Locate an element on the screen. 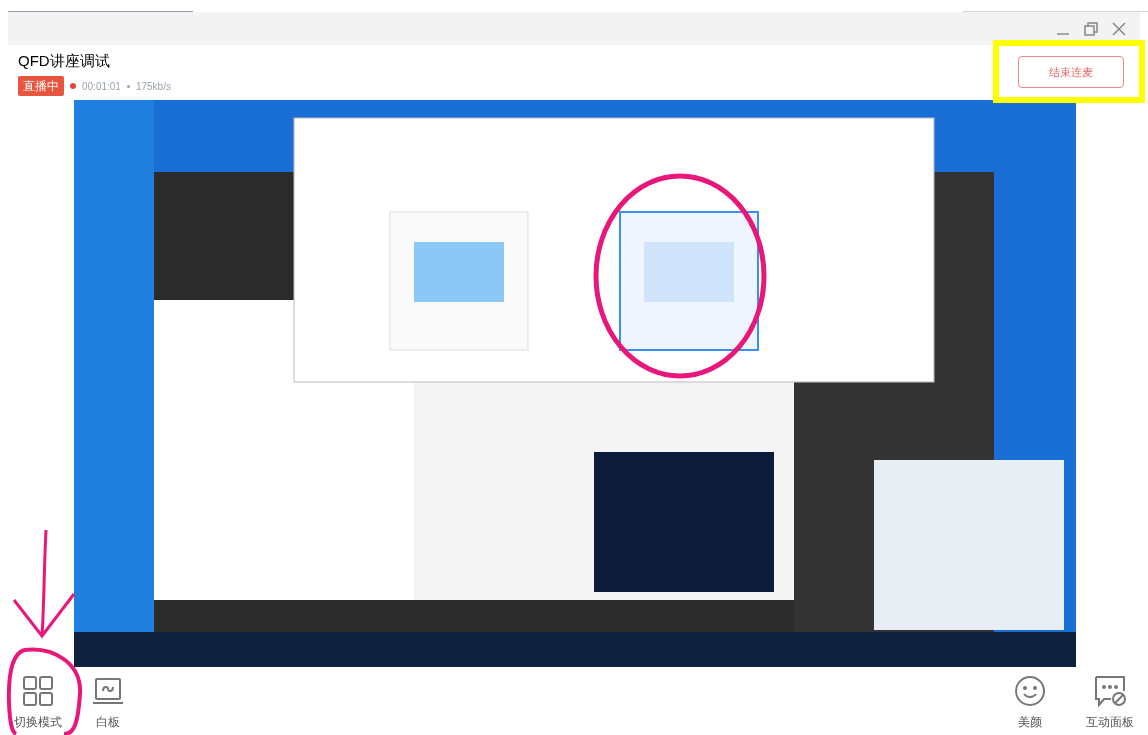  toolbar-button: 美颜 is located at coordinates (1030, 703).